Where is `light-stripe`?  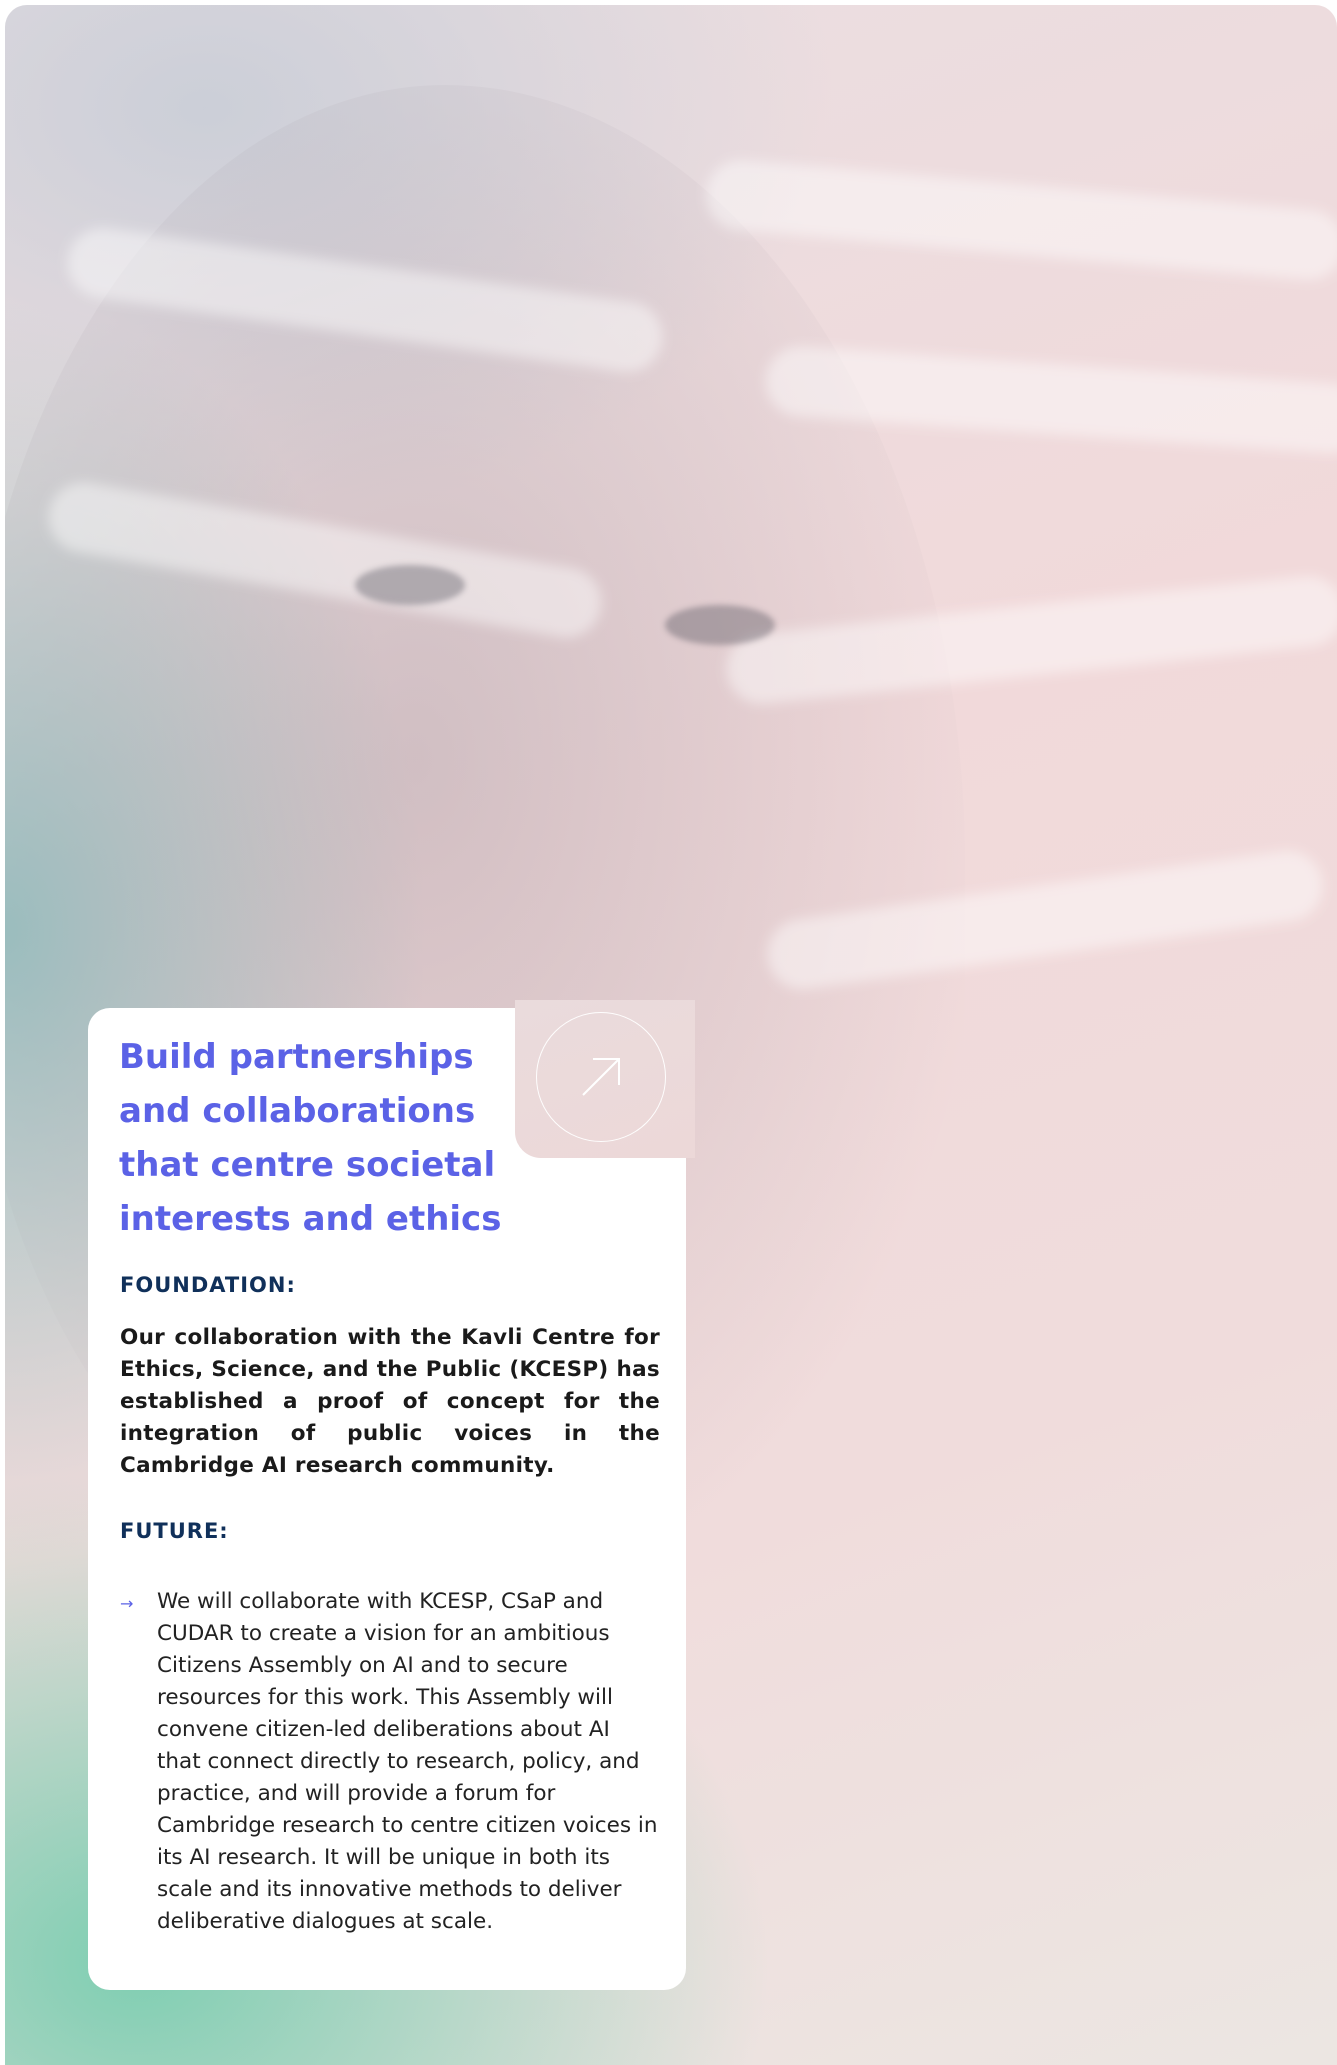
light-stripe is located at coordinates (1020, 220).